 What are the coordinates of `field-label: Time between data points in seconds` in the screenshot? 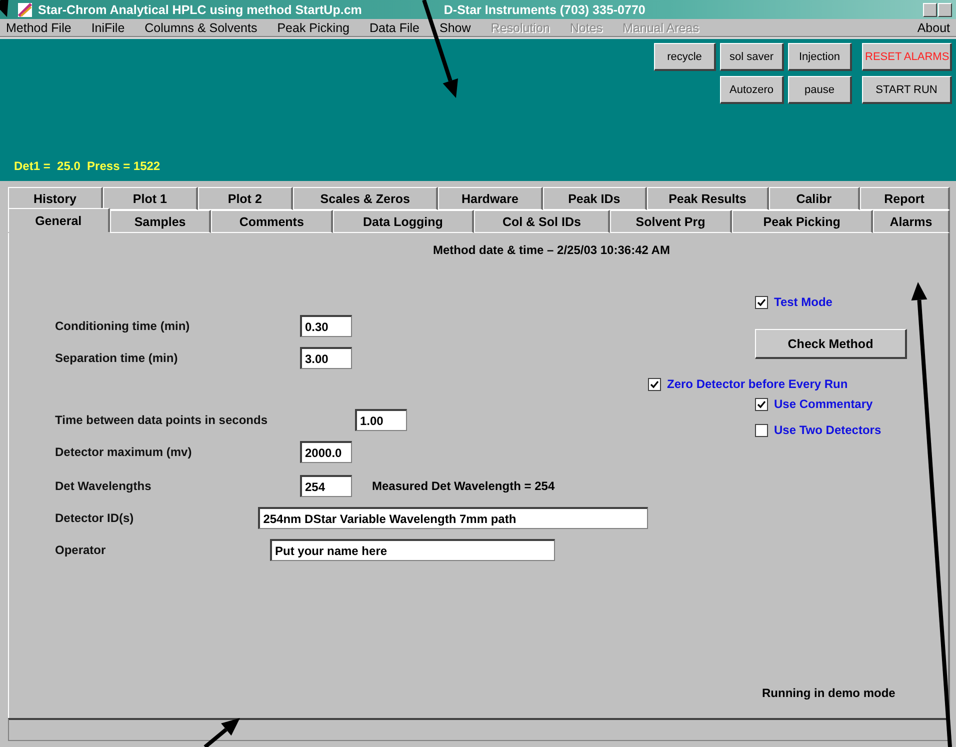 It's located at (161, 420).